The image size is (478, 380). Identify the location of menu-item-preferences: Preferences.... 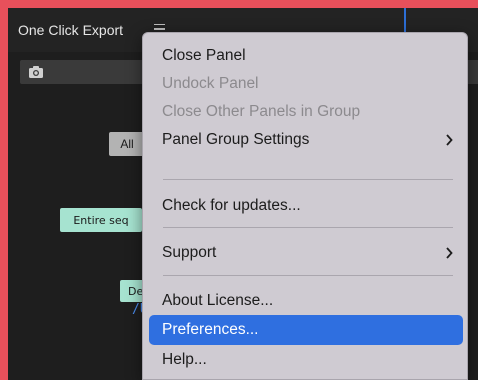
(306, 330).